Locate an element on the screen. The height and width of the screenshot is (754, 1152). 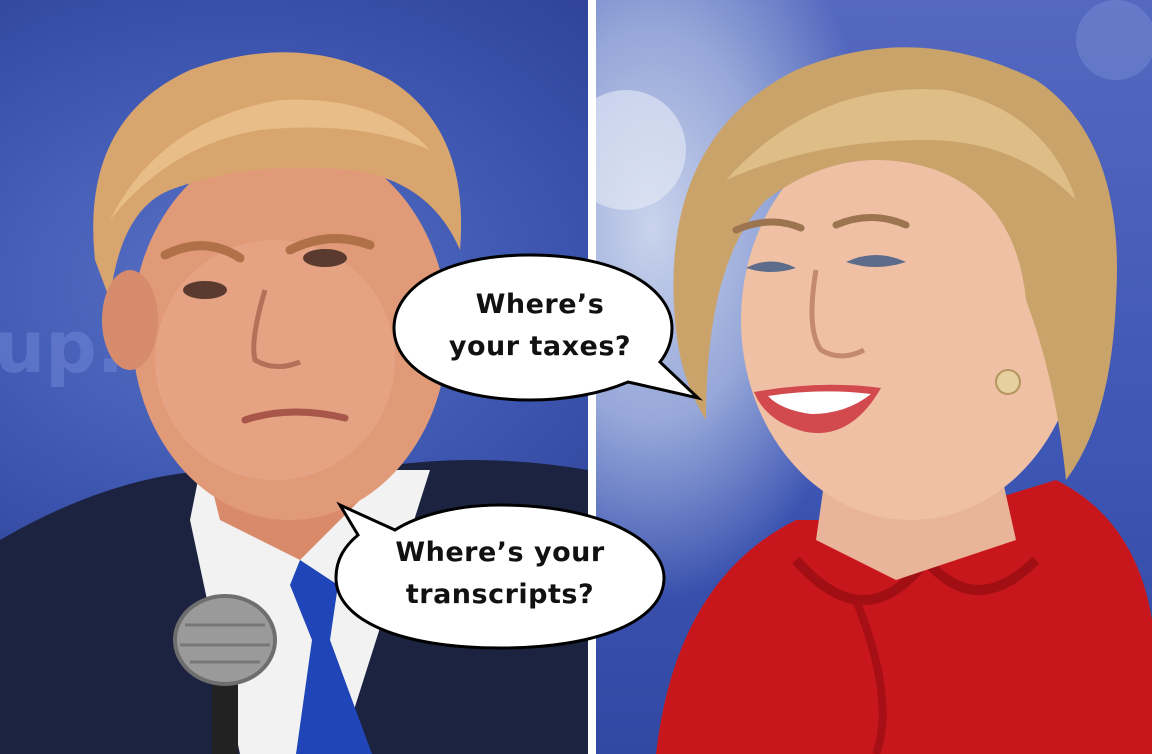
speech-bubble-top-text: Where’s your taxes? is located at coordinates (540, 326).